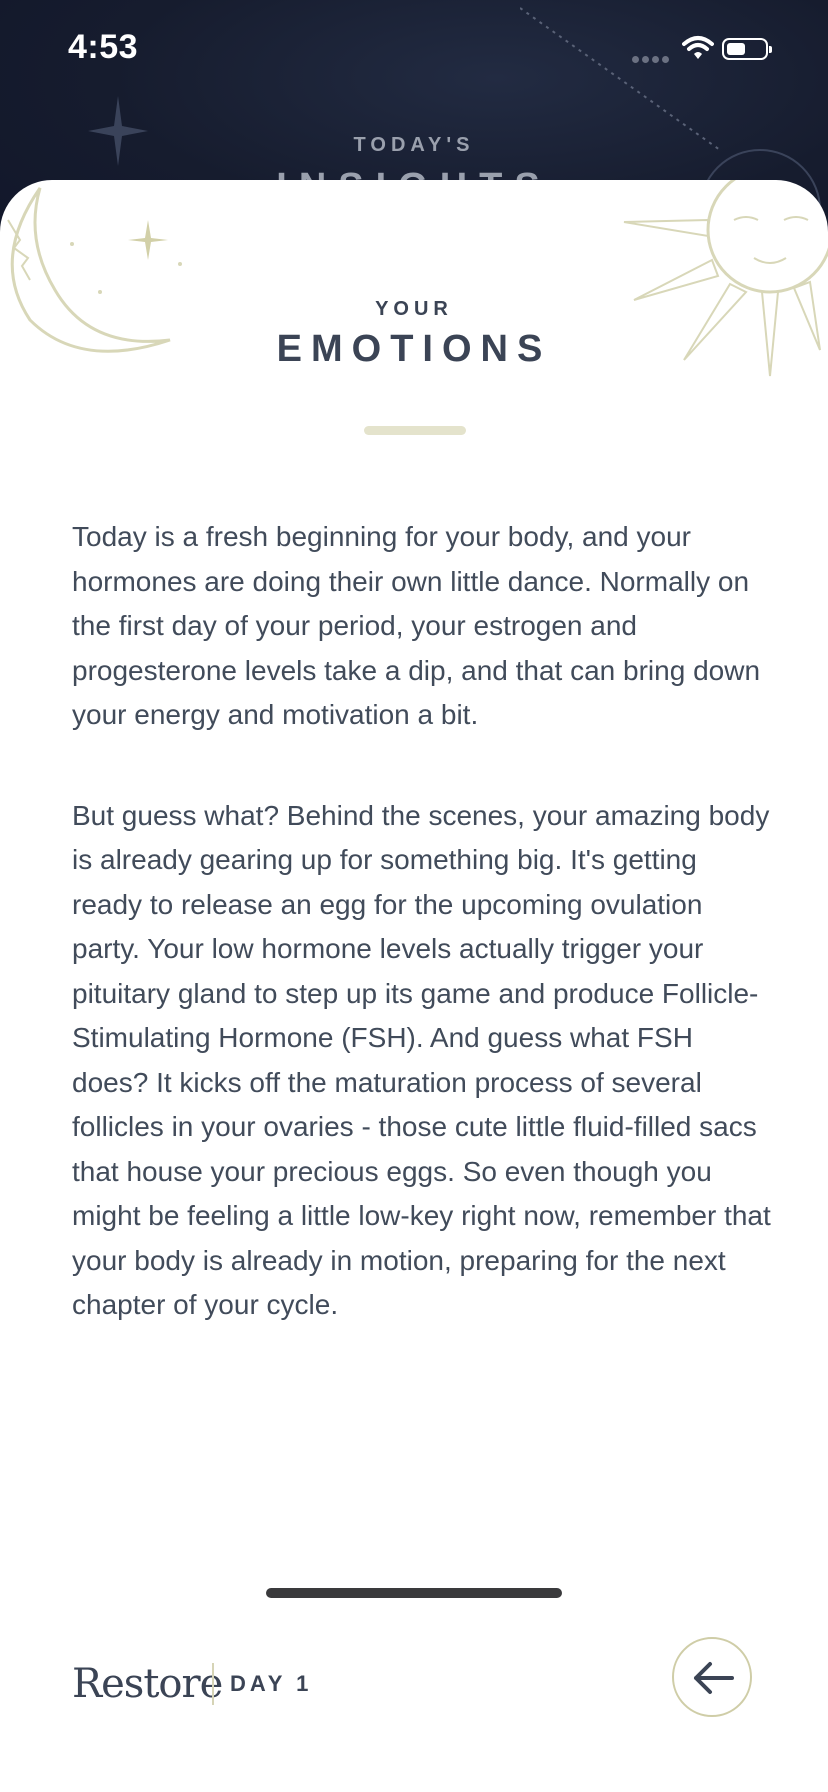 This screenshot has width=828, height=1792. What do you see at coordinates (414, 145) in the screenshot?
I see `background-kicker: TODAY'S` at bounding box center [414, 145].